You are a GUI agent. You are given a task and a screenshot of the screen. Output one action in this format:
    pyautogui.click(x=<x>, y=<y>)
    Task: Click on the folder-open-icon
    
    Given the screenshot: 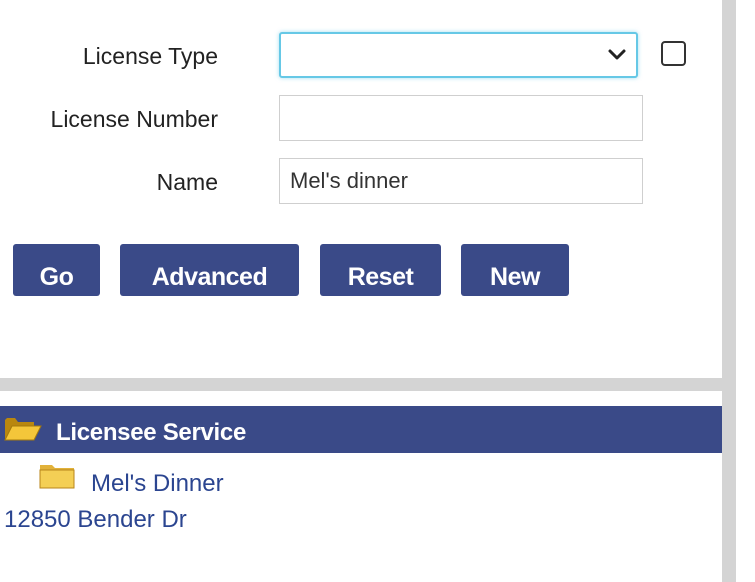 What is the action you would take?
    pyautogui.click(x=23, y=429)
    